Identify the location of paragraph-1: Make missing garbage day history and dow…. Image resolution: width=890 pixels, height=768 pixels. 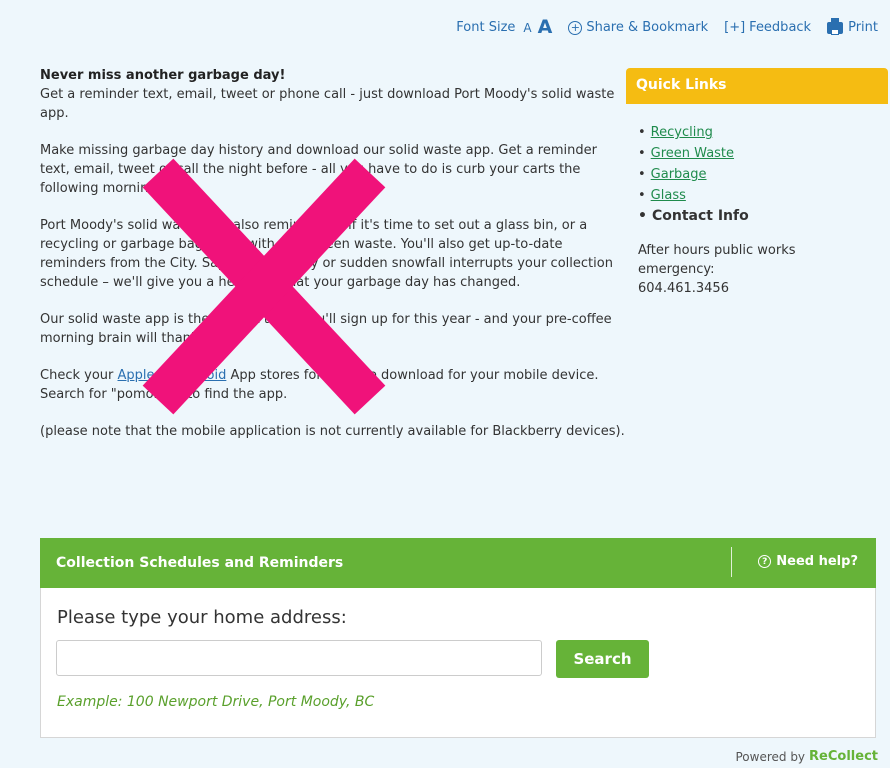
(318, 169).